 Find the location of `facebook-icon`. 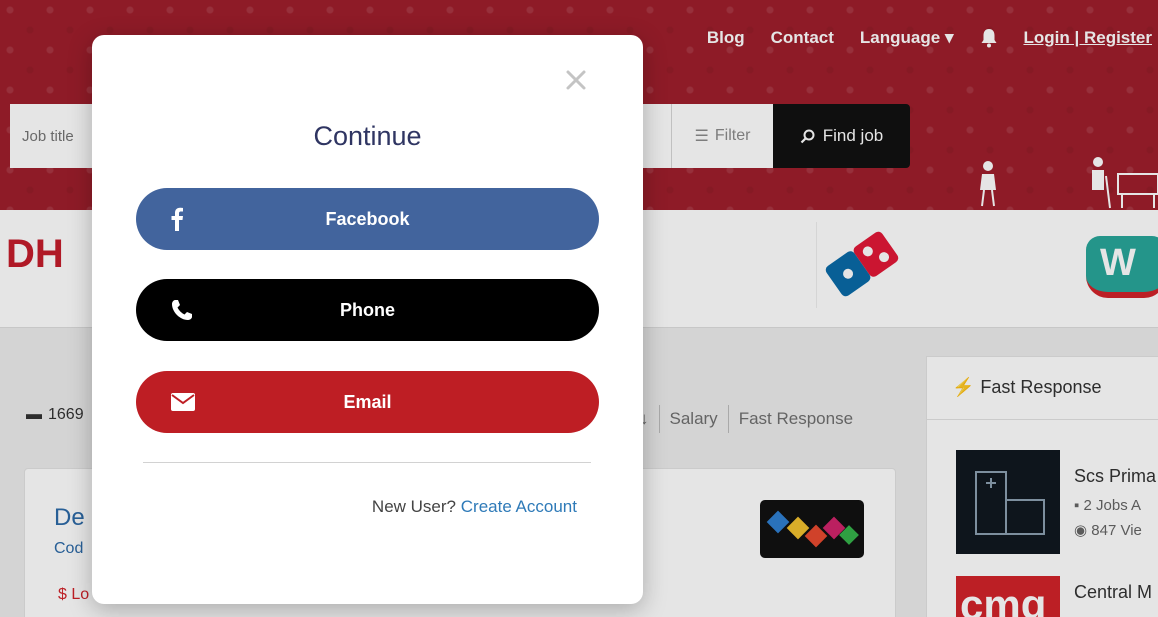

facebook-icon is located at coordinates (177, 219).